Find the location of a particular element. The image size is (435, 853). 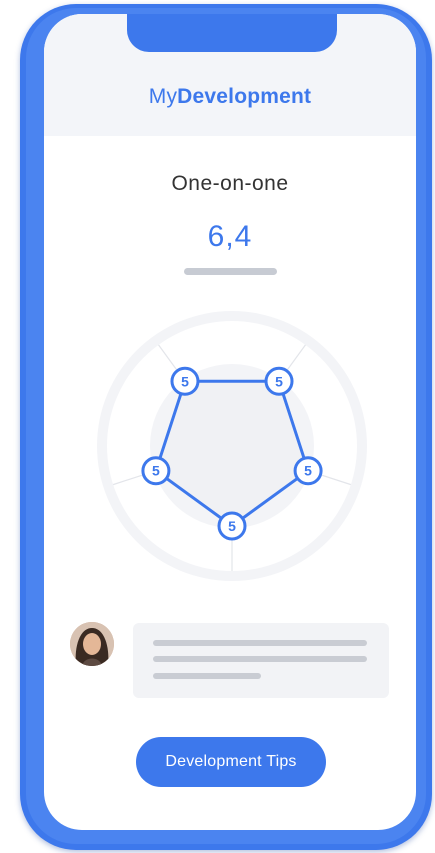

avatar-icon is located at coordinates (92, 644).